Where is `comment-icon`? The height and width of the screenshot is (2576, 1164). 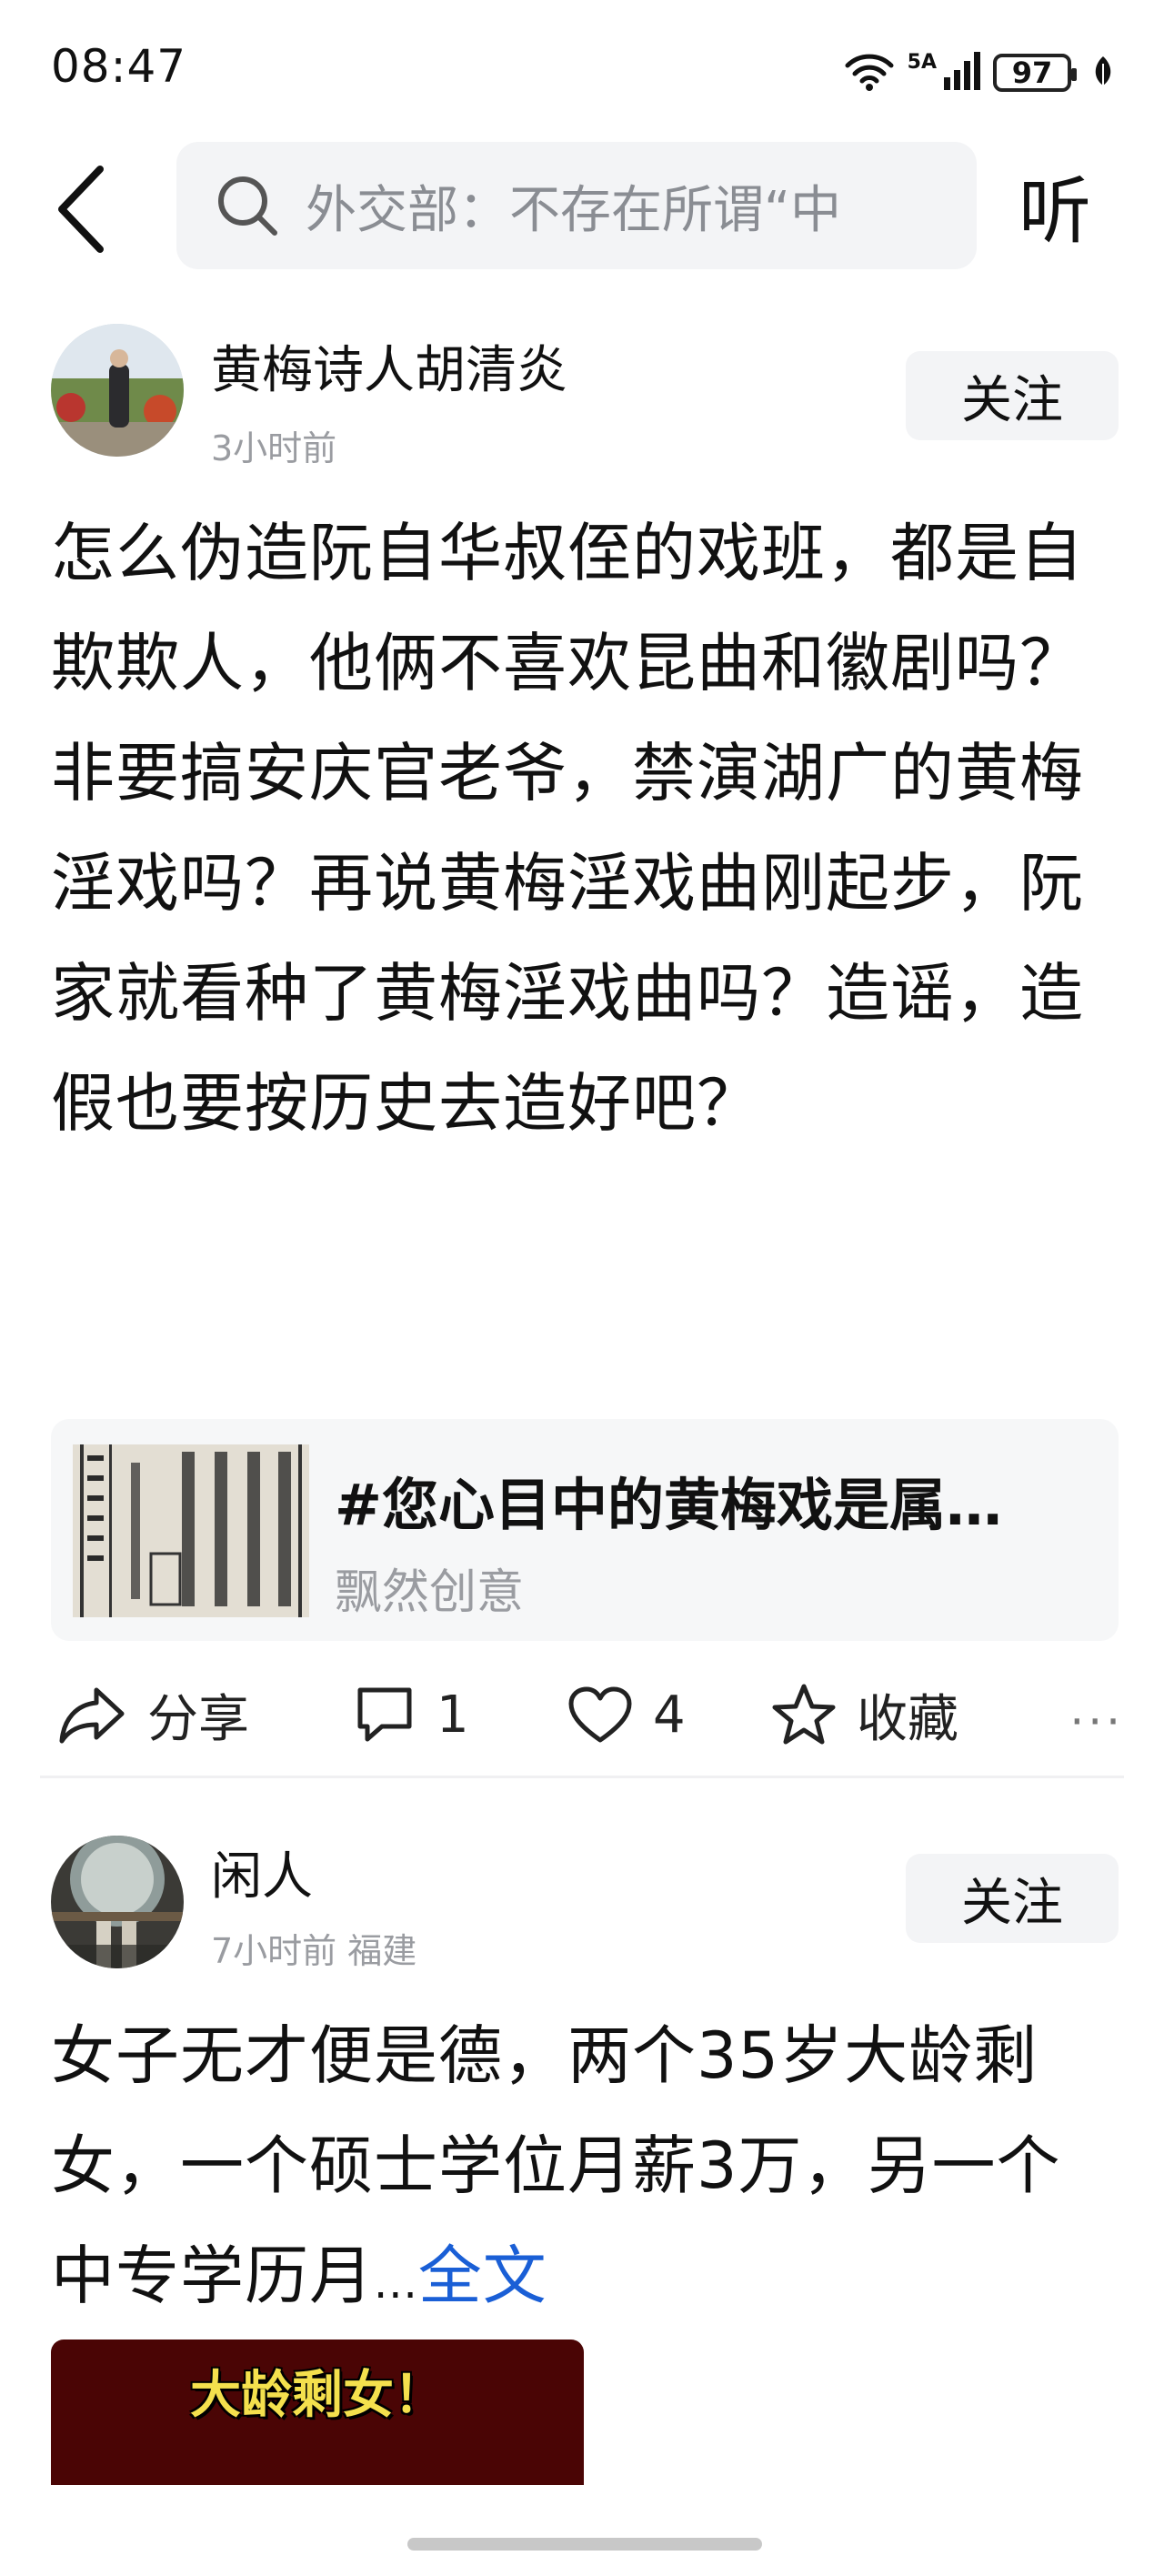 comment-icon is located at coordinates (385, 1714).